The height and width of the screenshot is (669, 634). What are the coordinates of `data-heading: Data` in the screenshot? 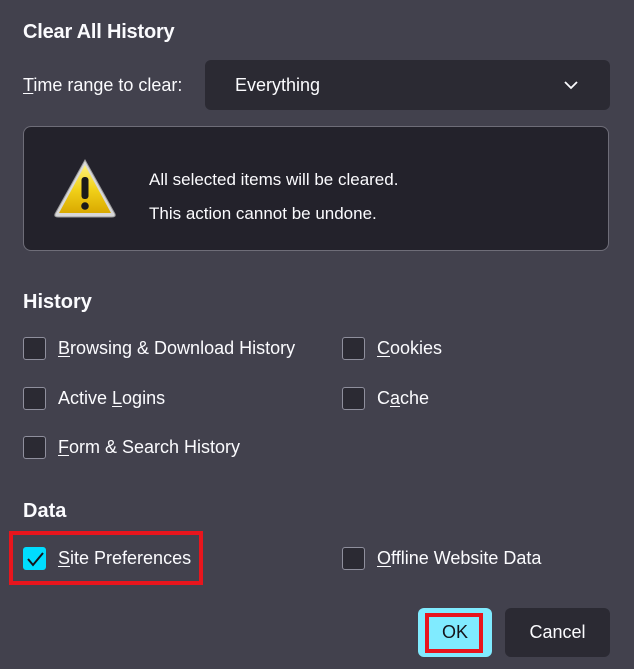 It's located at (45, 511).